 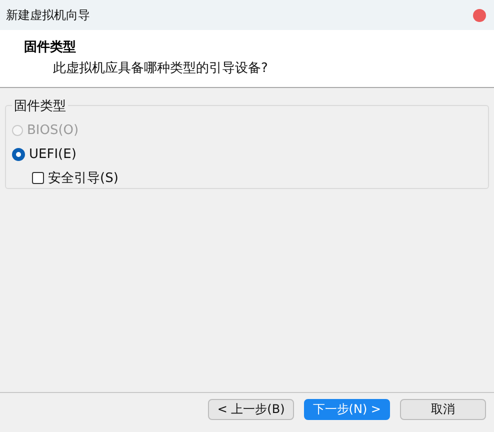 I want to click on window-title: 新建虚拟机向导, so click(x=48, y=15).